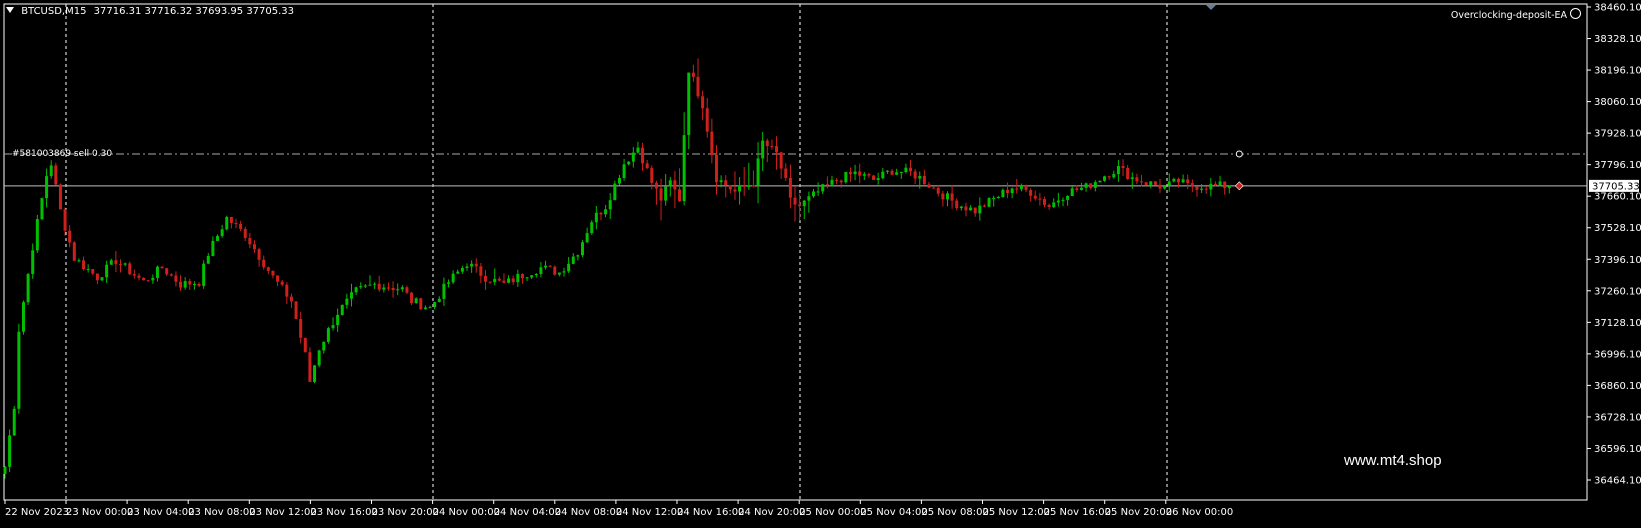  I want to click on order-marker-icon, so click(1239, 154).